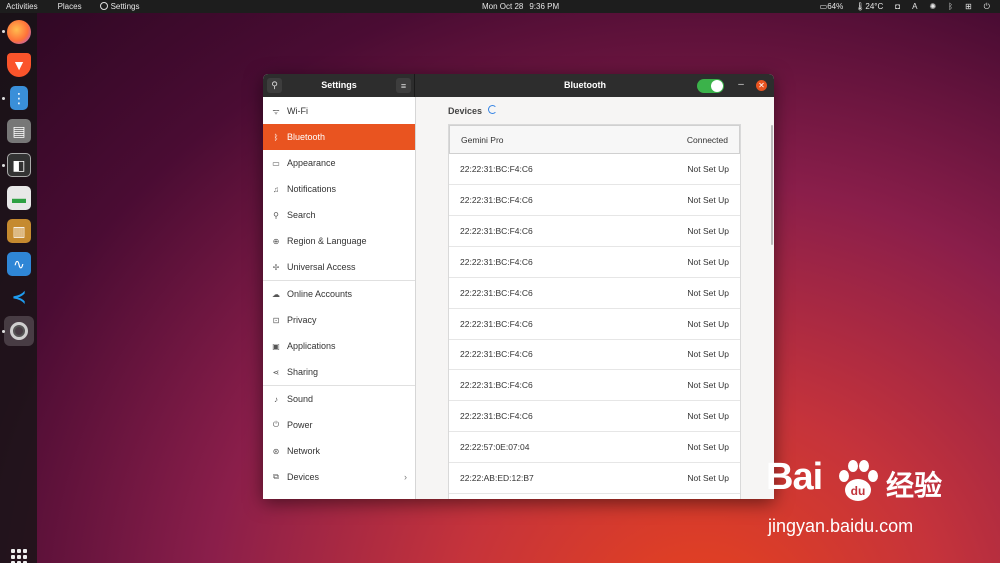 The width and height of the screenshot is (1000, 563). Describe the element at coordinates (741, 85) in the screenshot. I see `minimize-button: –` at that location.